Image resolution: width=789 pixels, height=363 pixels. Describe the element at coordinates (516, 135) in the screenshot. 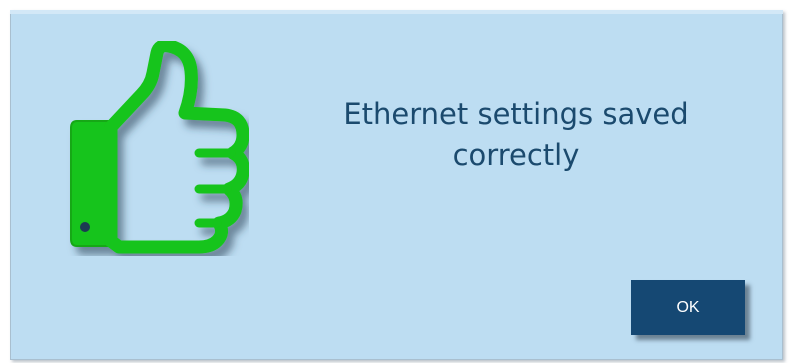

I see `status-message: Ethernet settings saved correctly` at that location.